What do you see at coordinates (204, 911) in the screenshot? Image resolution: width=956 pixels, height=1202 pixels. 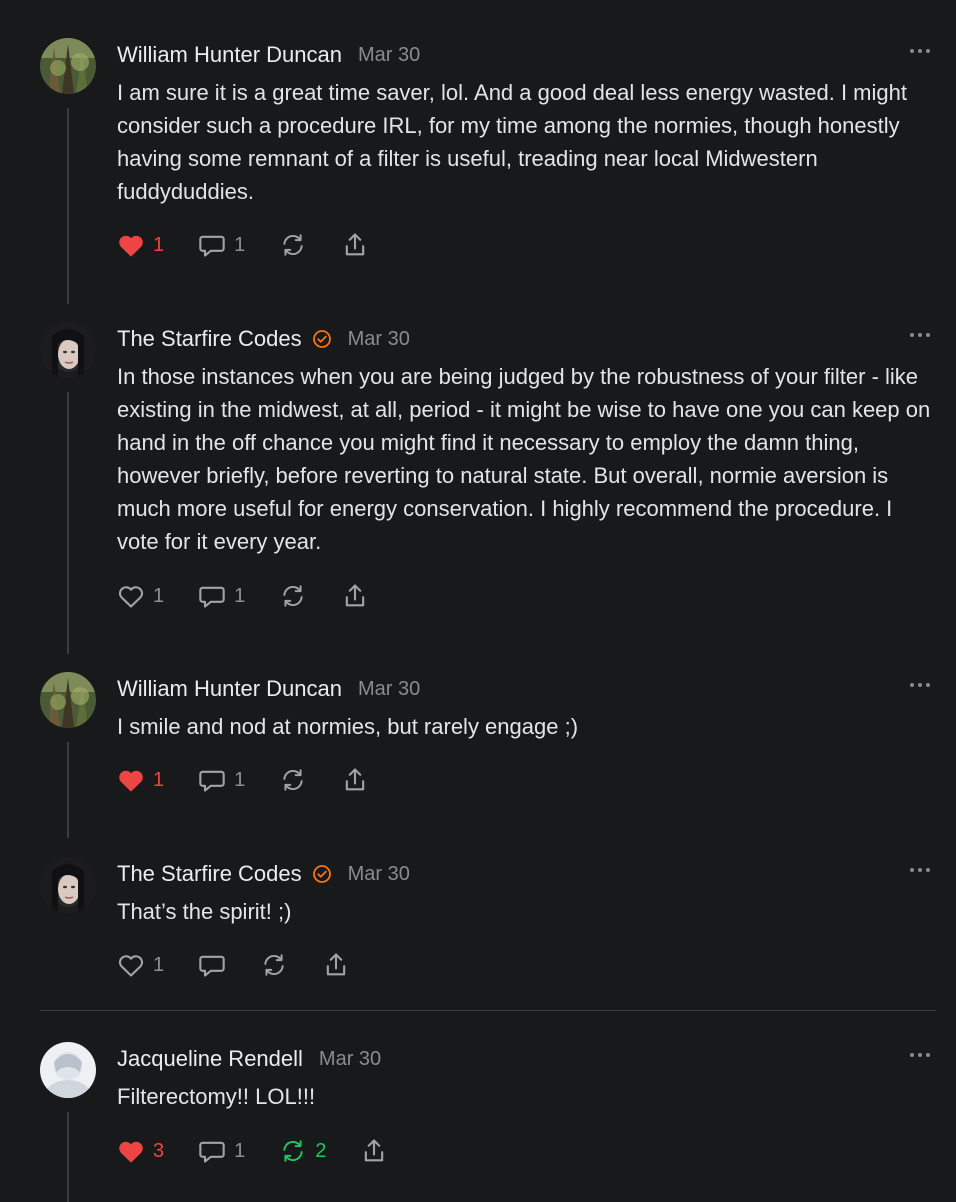 I see `comment-text: That’s the spirit! ;)` at bounding box center [204, 911].